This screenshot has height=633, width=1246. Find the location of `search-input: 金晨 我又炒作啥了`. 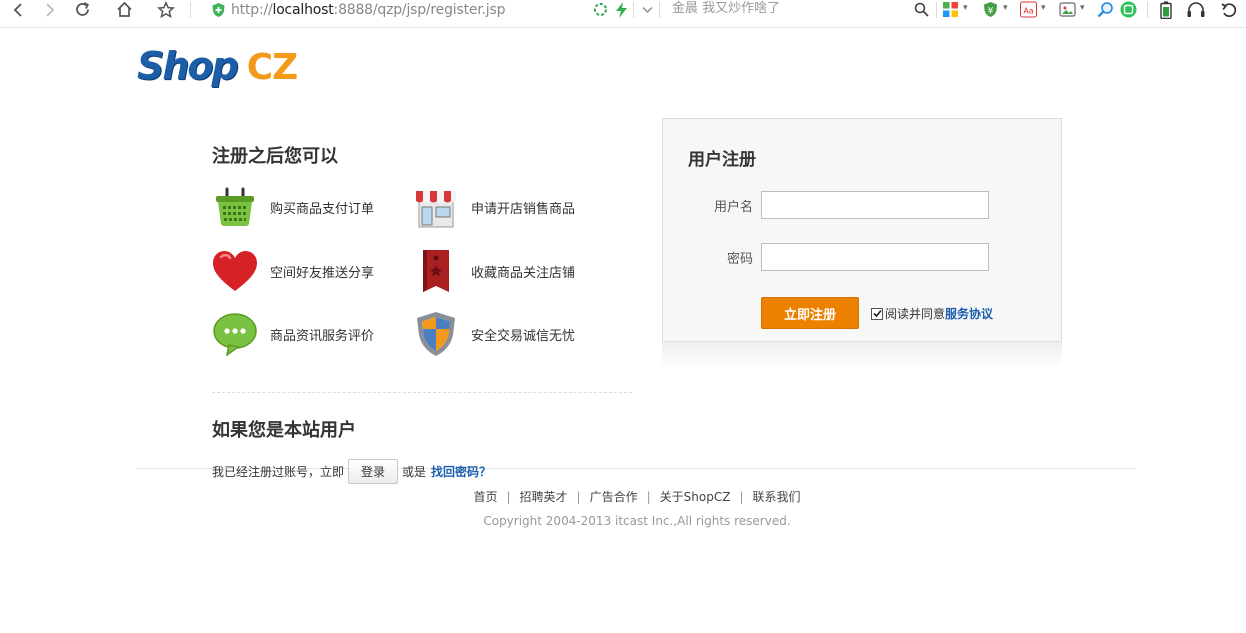

search-input: 金晨 我又炒作啥了 is located at coordinates (726, 9).